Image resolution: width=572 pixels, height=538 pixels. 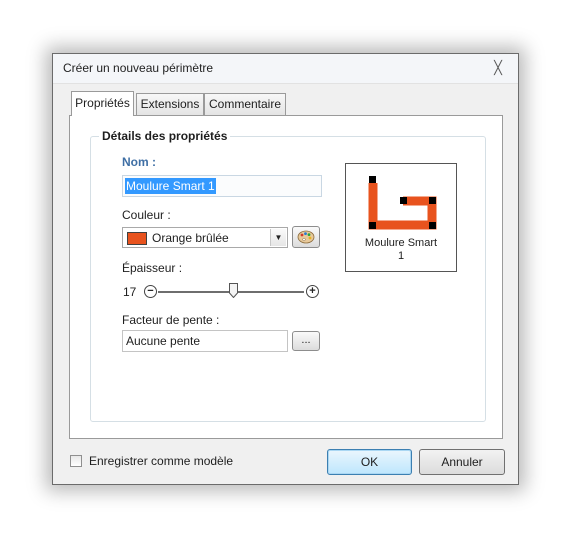 I want to click on tab-comment-label: Commentaire, so click(x=245, y=104).